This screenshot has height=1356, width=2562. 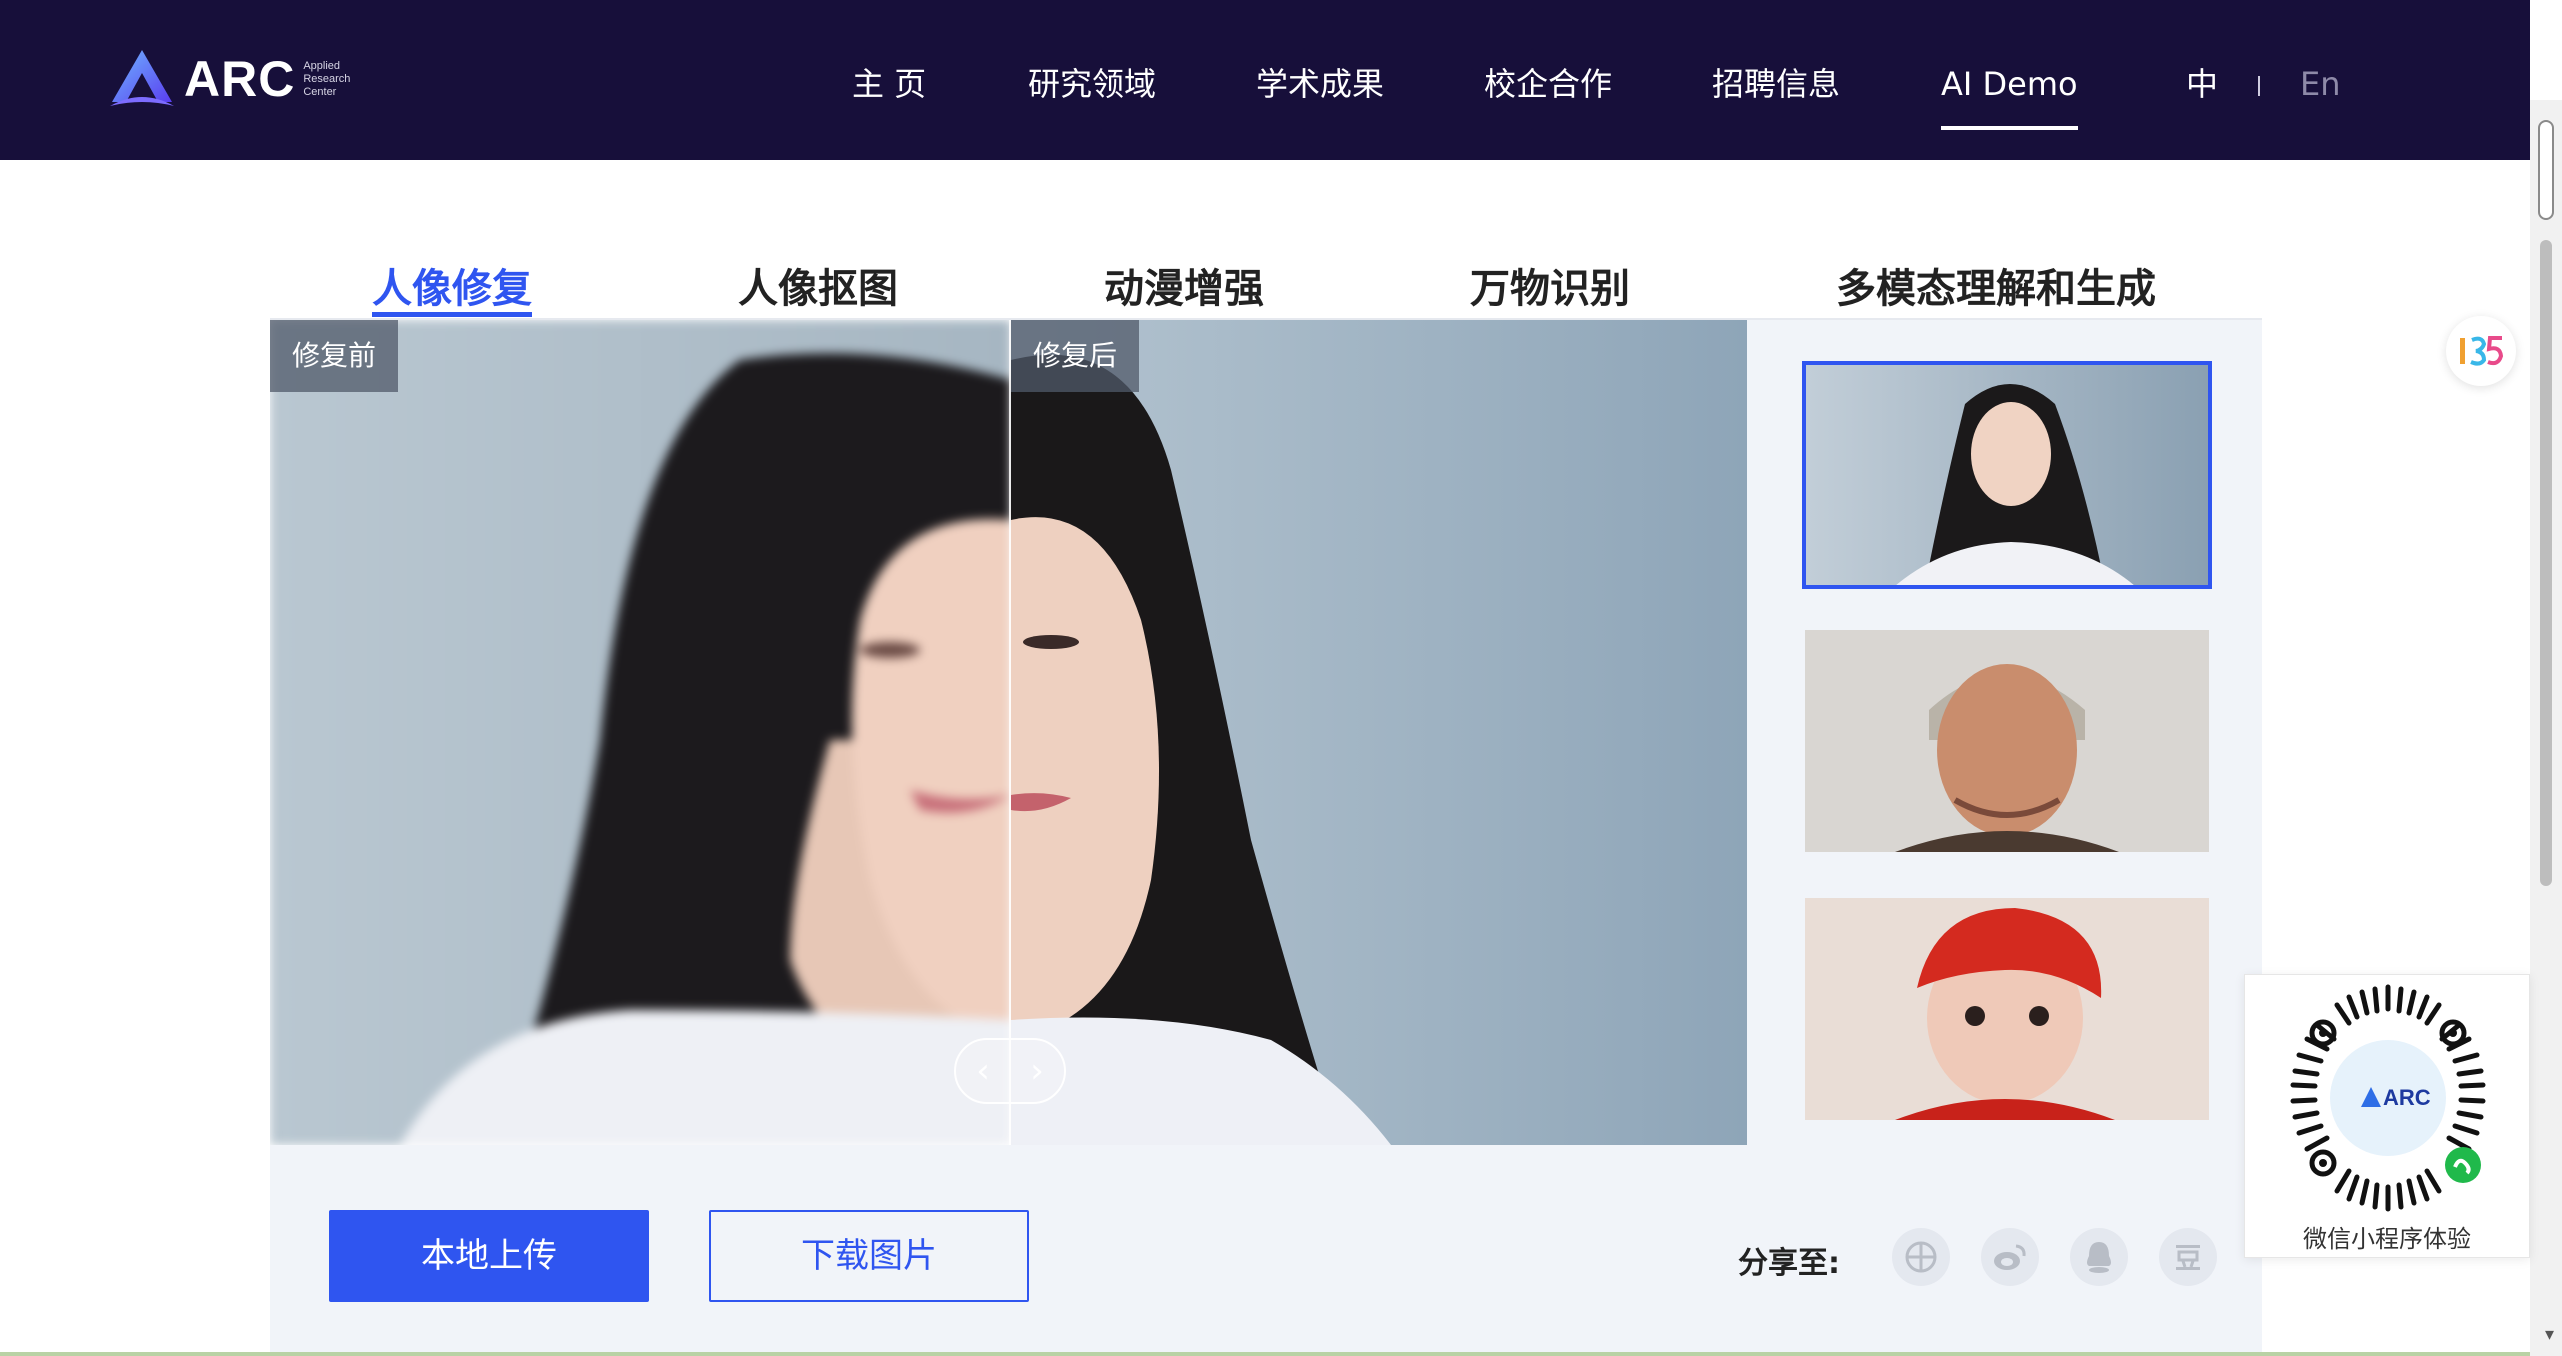 What do you see at coordinates (2549, 1334) in the screenshot?
I see `scroll-down-arrow-icon: ▾` at bounding box center [2549, 1334].